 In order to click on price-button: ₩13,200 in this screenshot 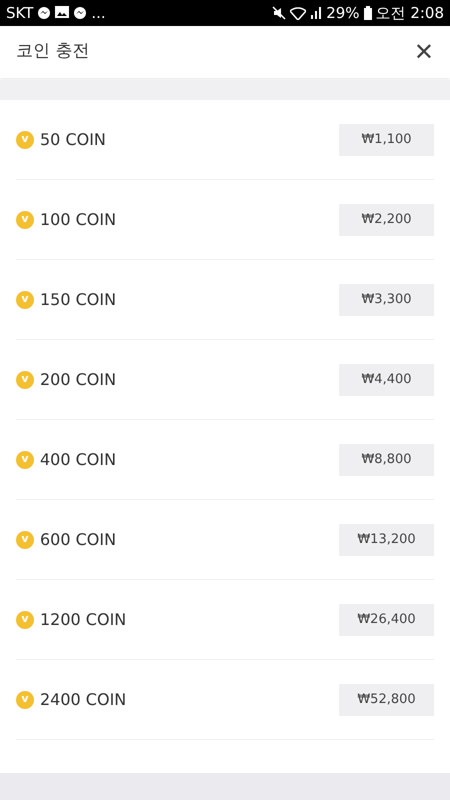, I will do `click(386, 540)`.